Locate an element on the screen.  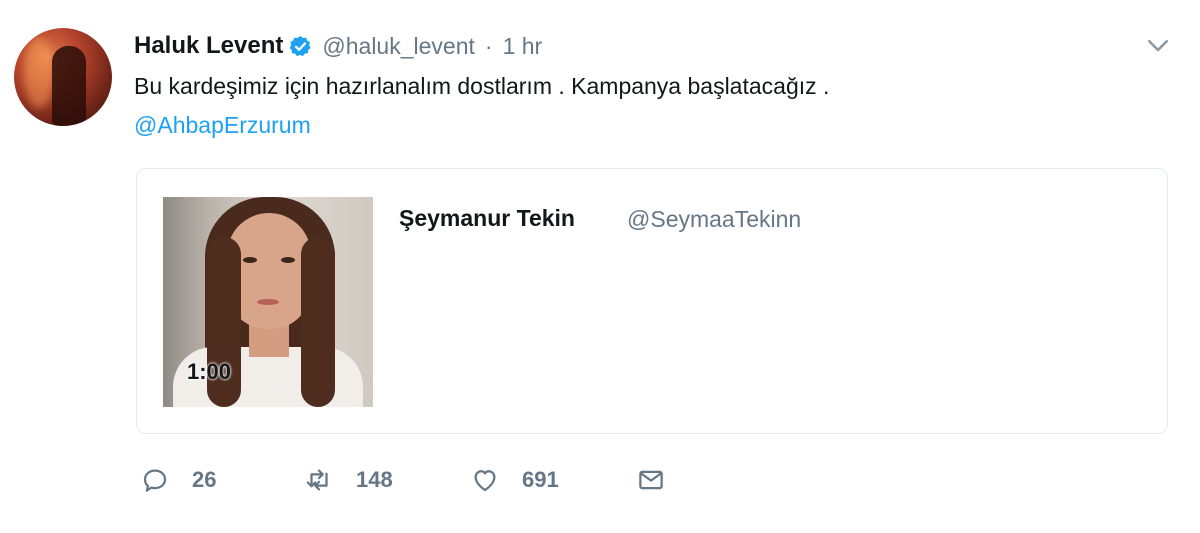
chevron-down-icon is located at coordinates (1158, 45).